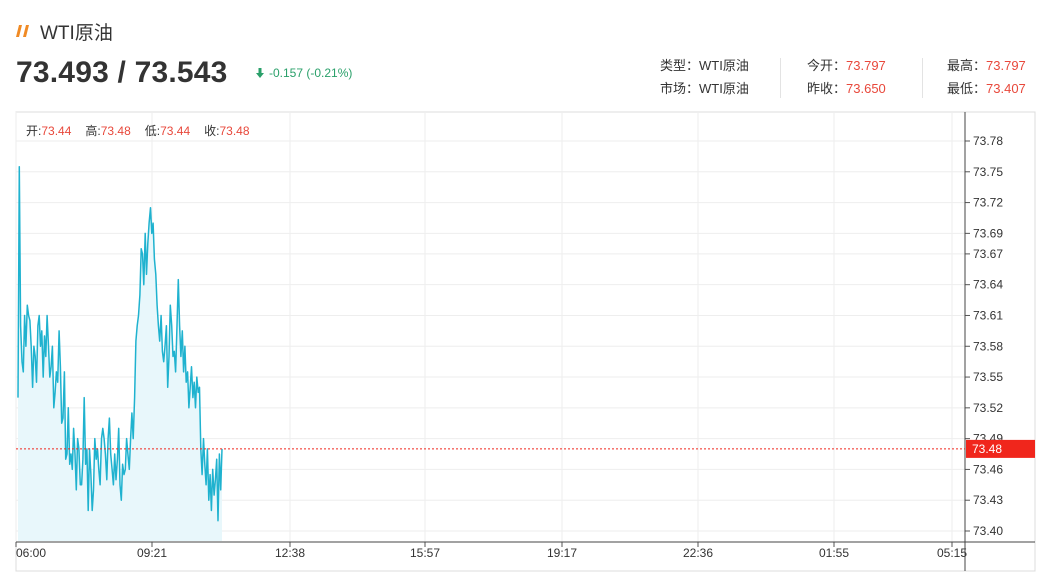  What do you see at coordinates (988, 469) in the screenshot?
I see `y-tick-label: 73.46` at bounding box center [988, 469].